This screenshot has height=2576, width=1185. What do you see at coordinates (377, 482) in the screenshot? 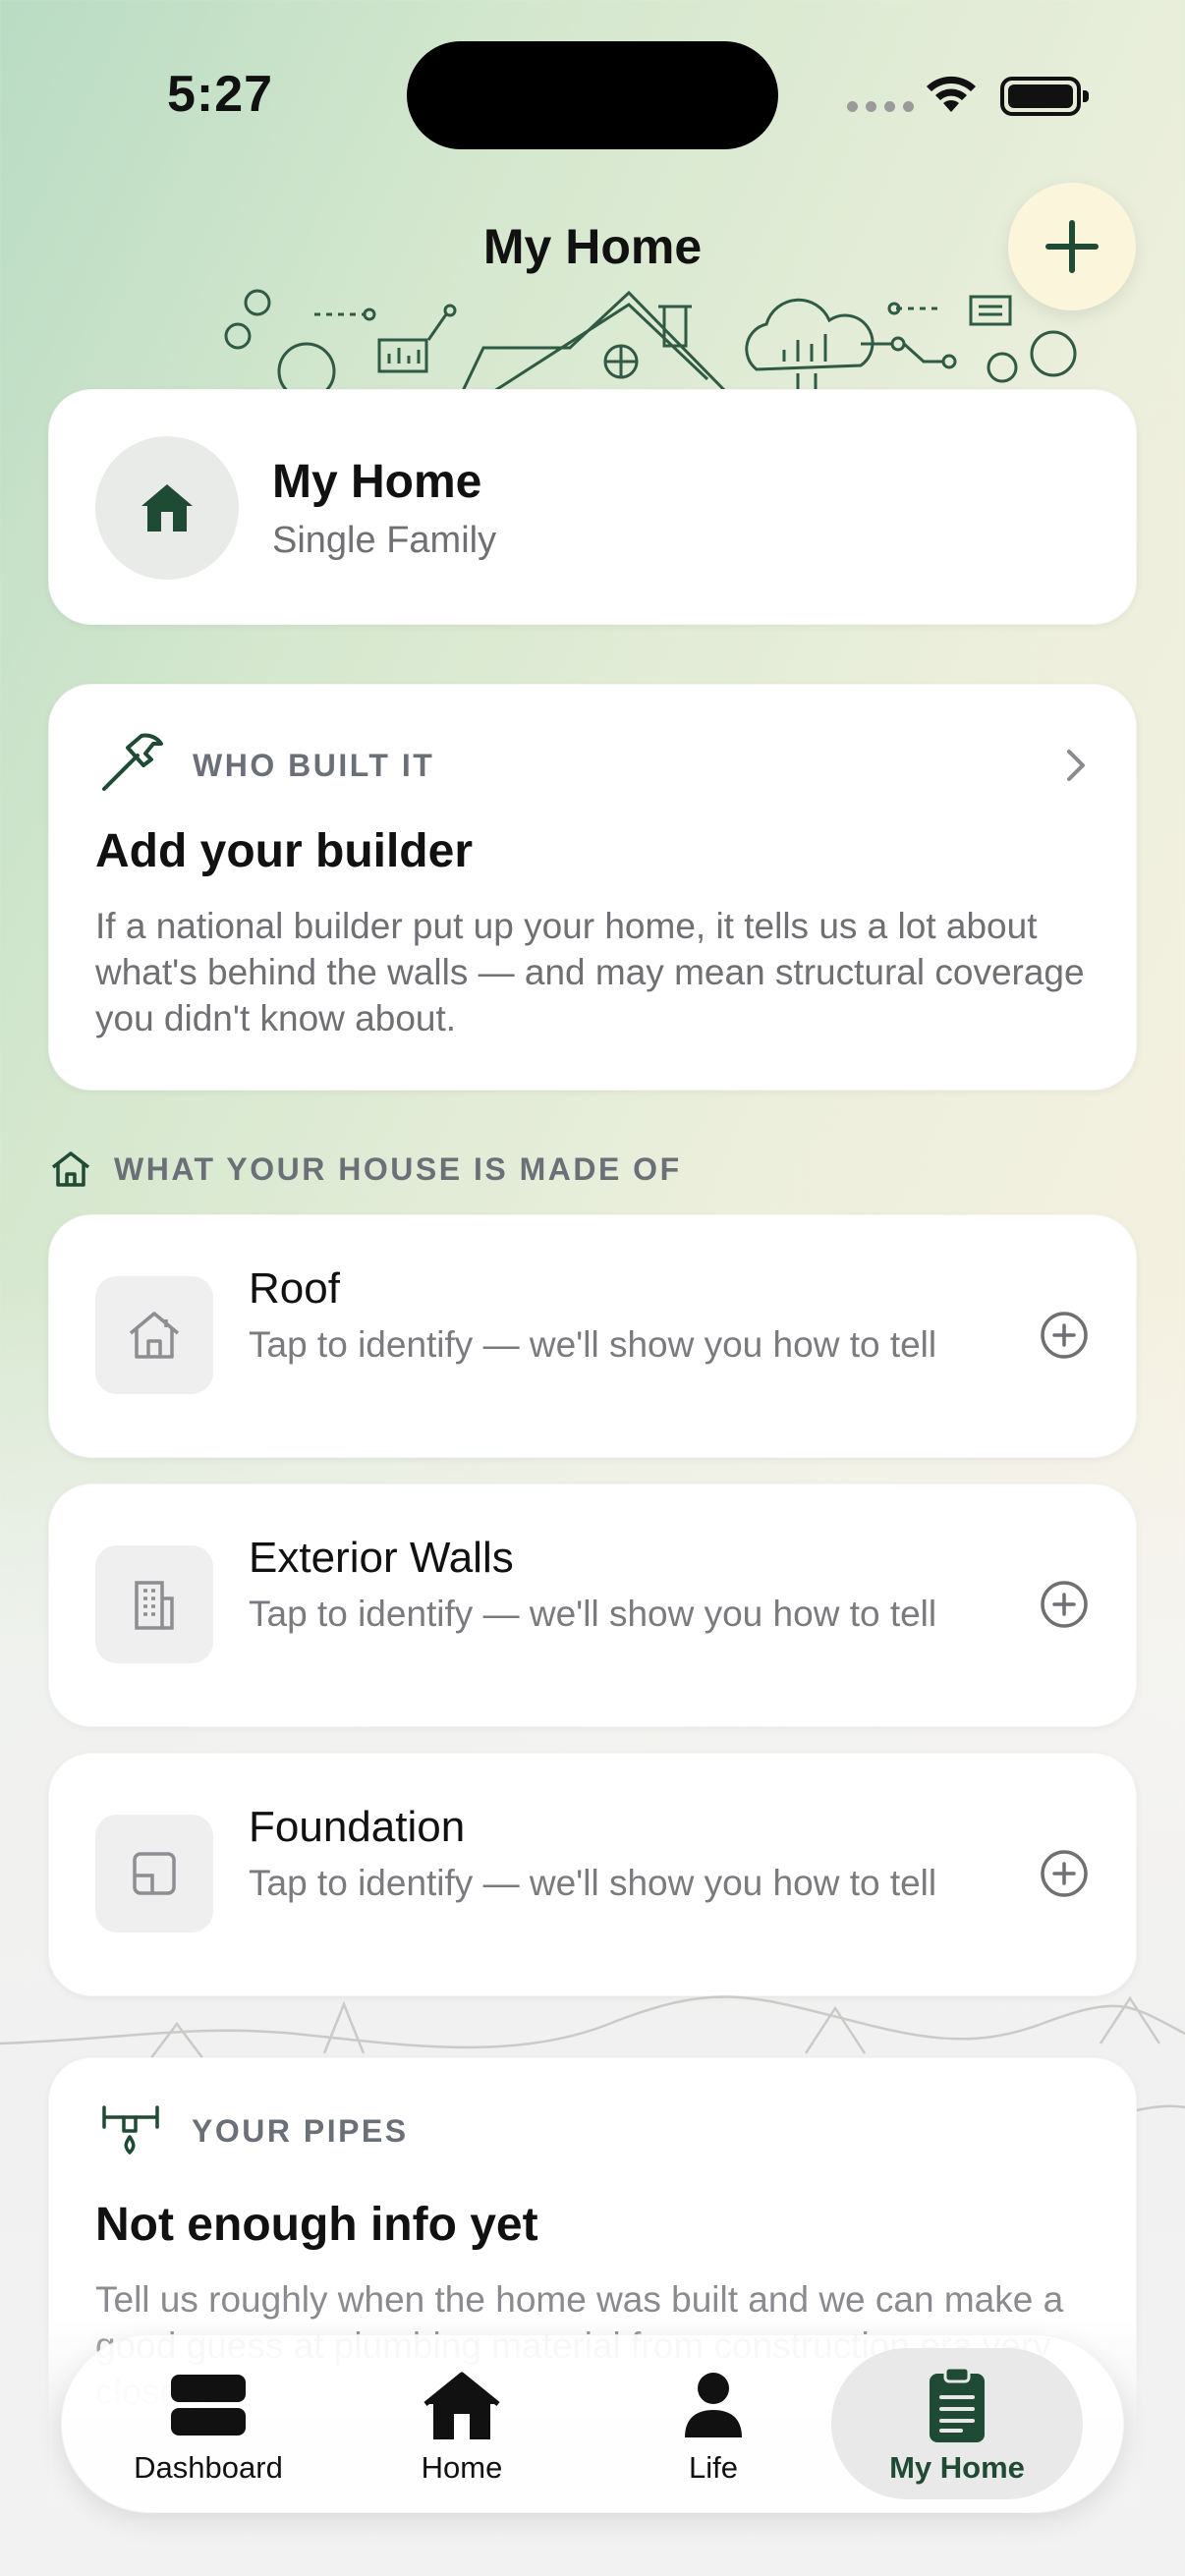
I see `home-name: My Home` at bounding box center [377, 482].